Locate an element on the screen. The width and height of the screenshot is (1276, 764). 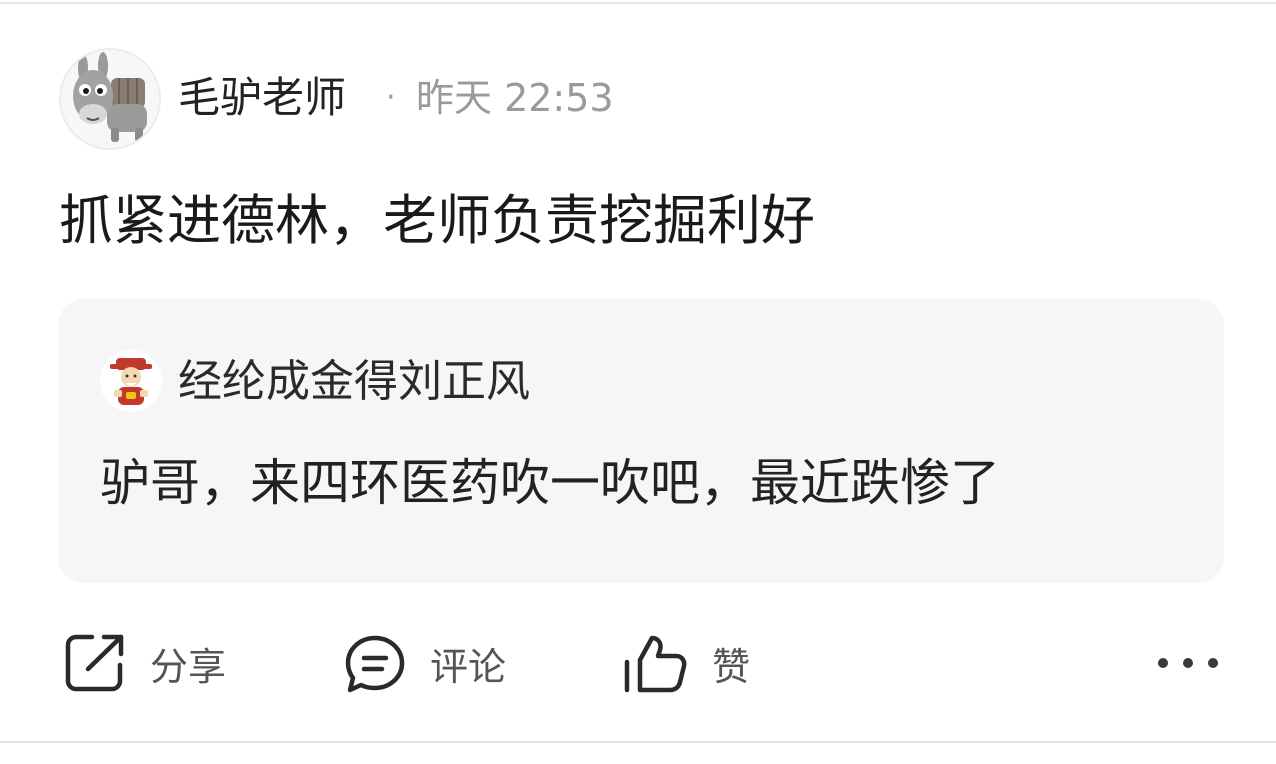
author-name: 毛驴老师 is located at coordinates (262, 98).